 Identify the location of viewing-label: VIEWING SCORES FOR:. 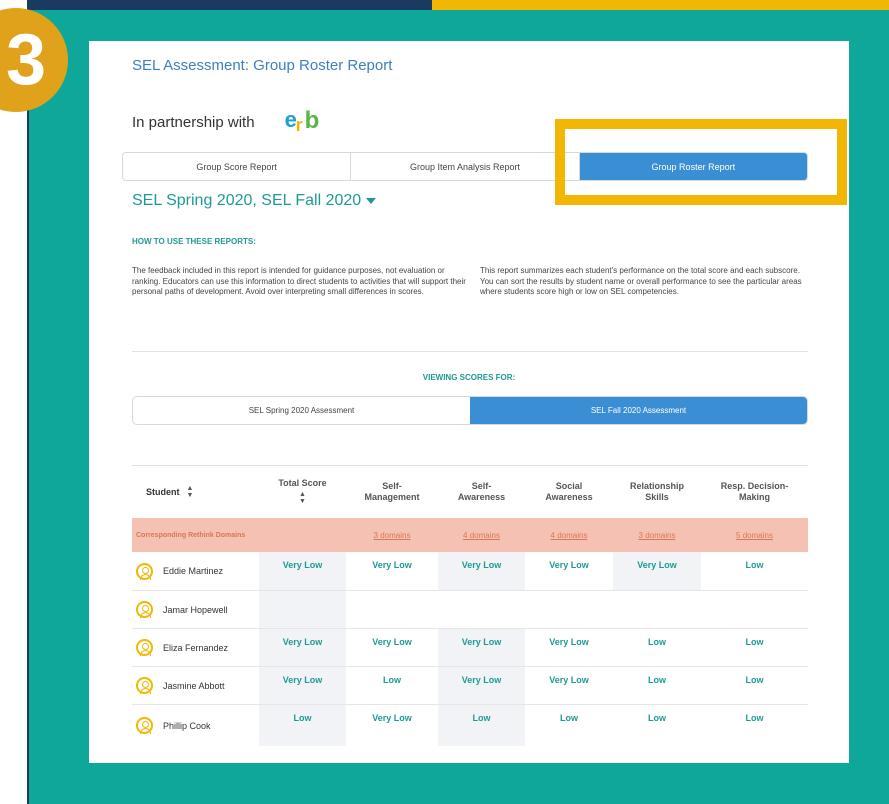
(469, 377).